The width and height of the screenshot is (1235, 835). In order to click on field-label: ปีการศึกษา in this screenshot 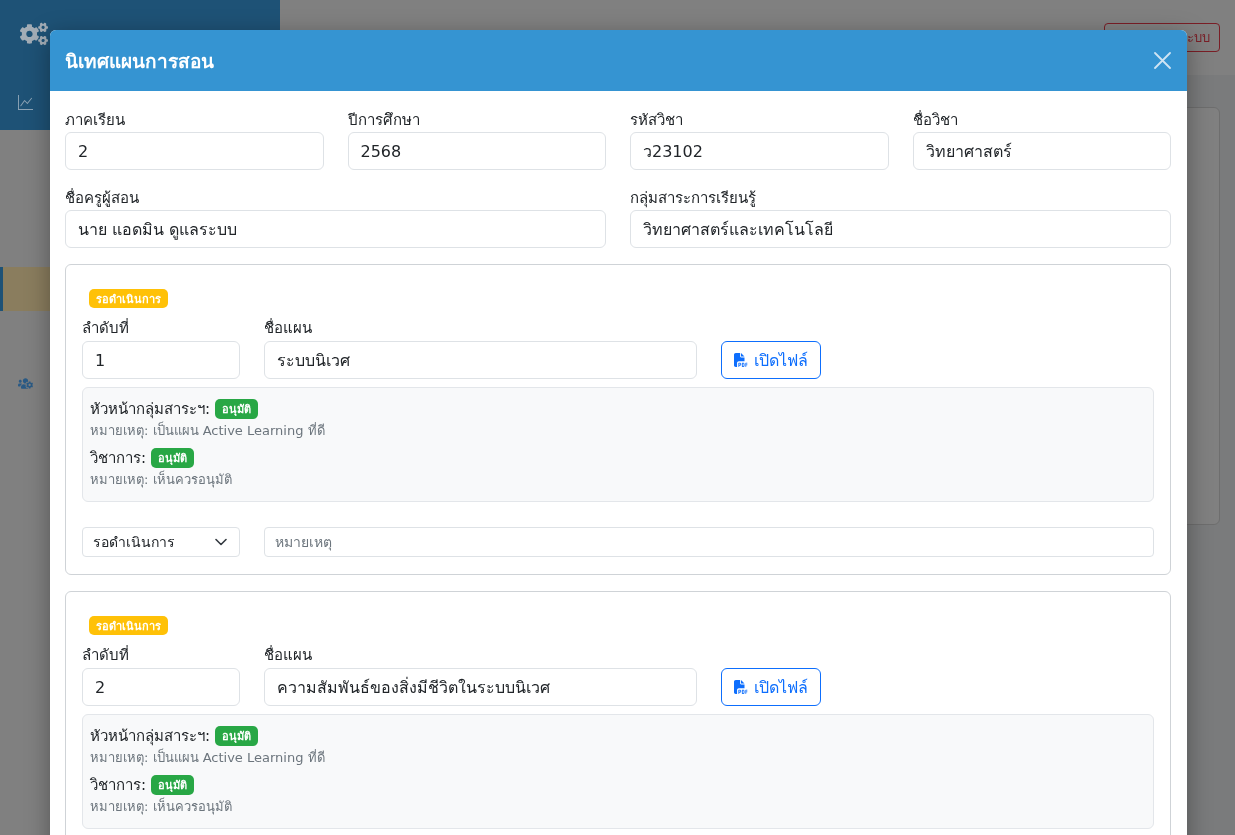, I will do `click(384, 120)`.